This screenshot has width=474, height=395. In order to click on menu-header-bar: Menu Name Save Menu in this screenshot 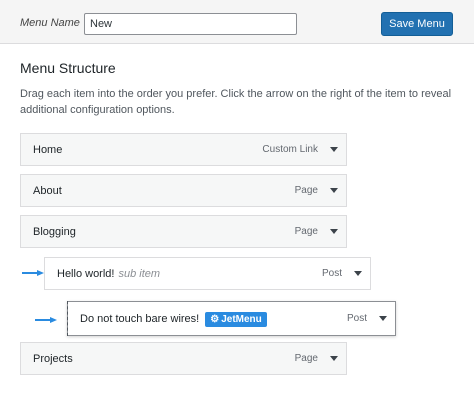, I will do `click(237, 22)`.